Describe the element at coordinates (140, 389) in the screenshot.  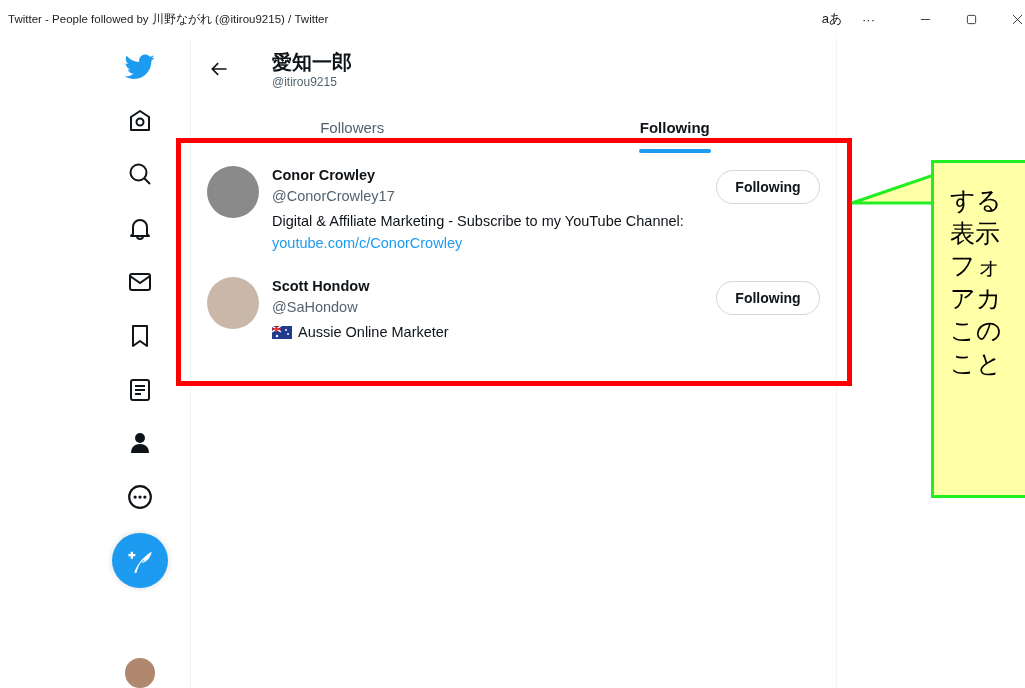
I see `list-icon` at that location.